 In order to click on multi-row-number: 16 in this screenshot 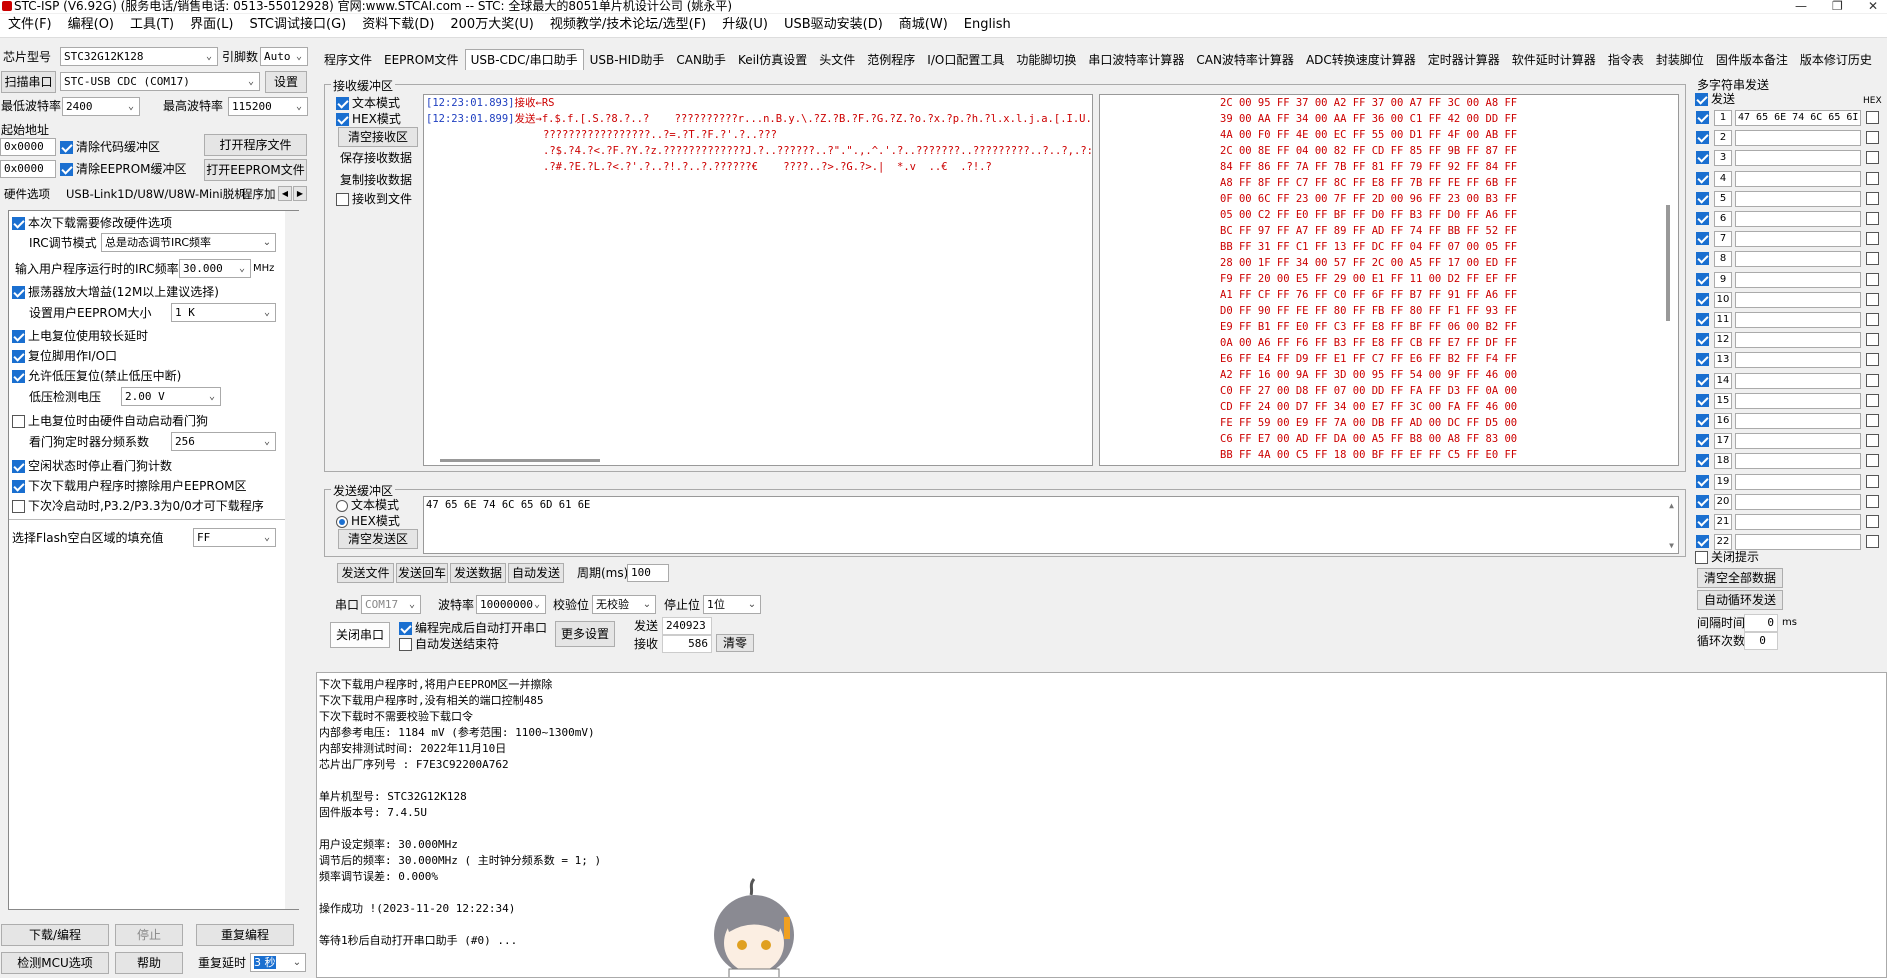, I will do `click(1723, 421)`.